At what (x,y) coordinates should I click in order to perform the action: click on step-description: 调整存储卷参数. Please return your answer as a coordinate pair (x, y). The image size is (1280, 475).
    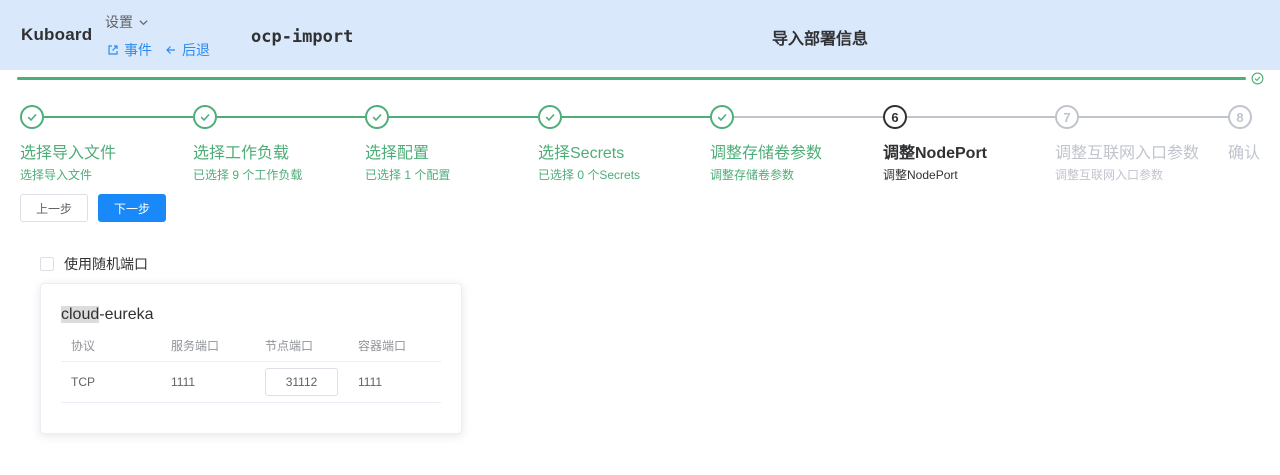
    Looking at the image, I should click on (752, 175).